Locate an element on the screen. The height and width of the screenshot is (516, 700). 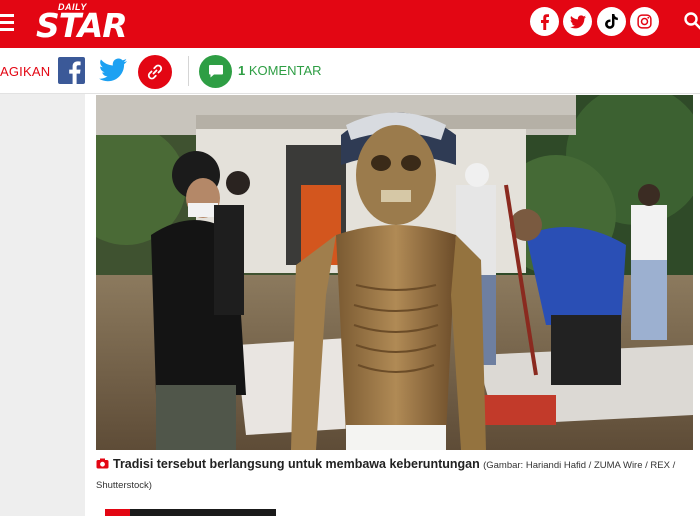
facebook-icon is located at coordinates (544, 21).